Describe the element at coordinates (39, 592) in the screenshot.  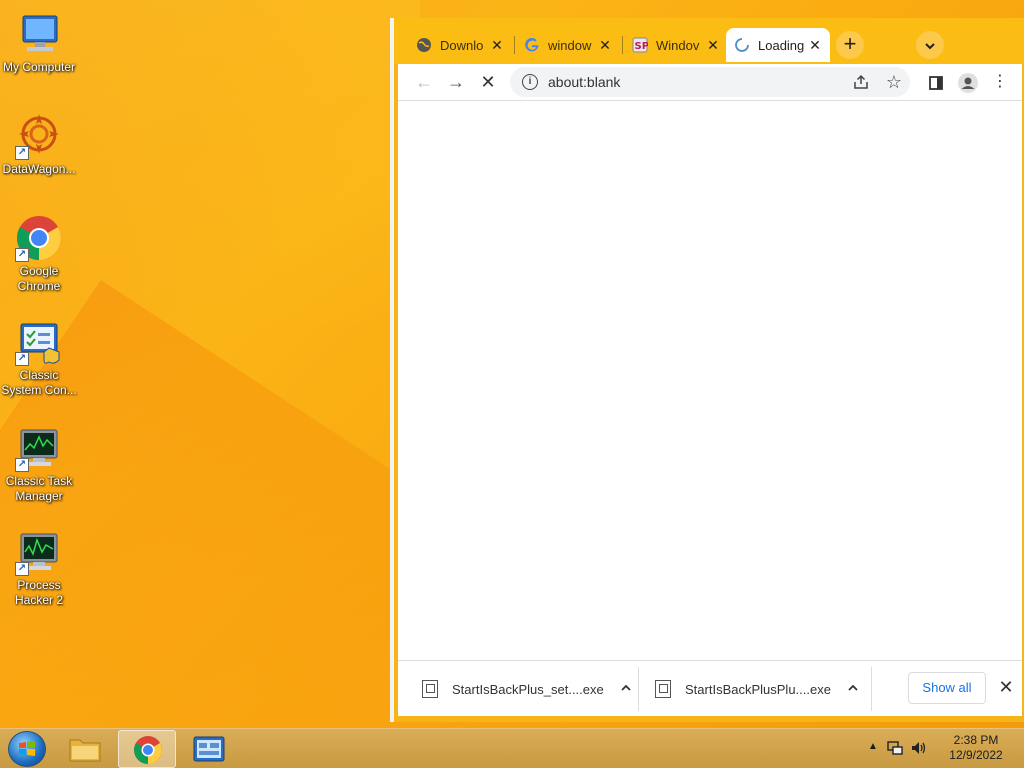
I see `desktop-icon-label: Process Hacker 2` at that location.